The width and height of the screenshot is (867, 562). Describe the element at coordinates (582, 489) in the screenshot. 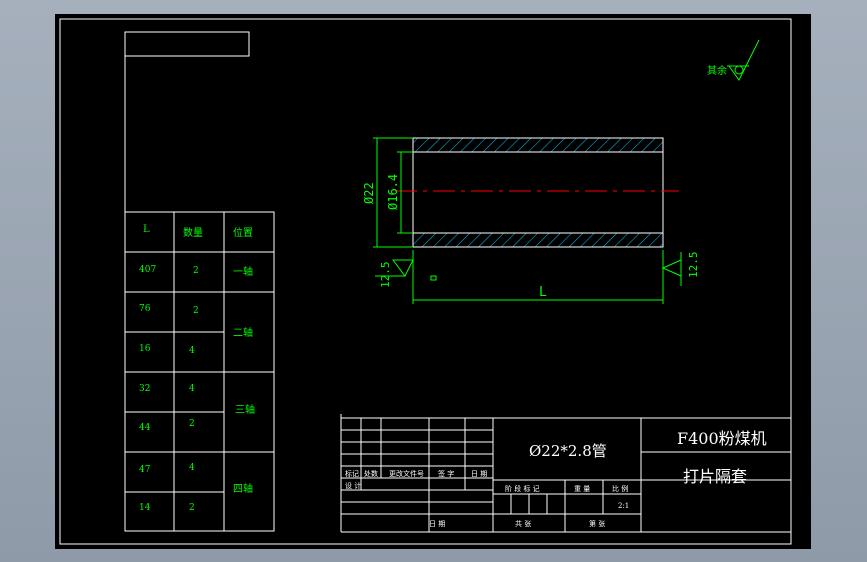

I see `label-weight: 重 量` at that location.